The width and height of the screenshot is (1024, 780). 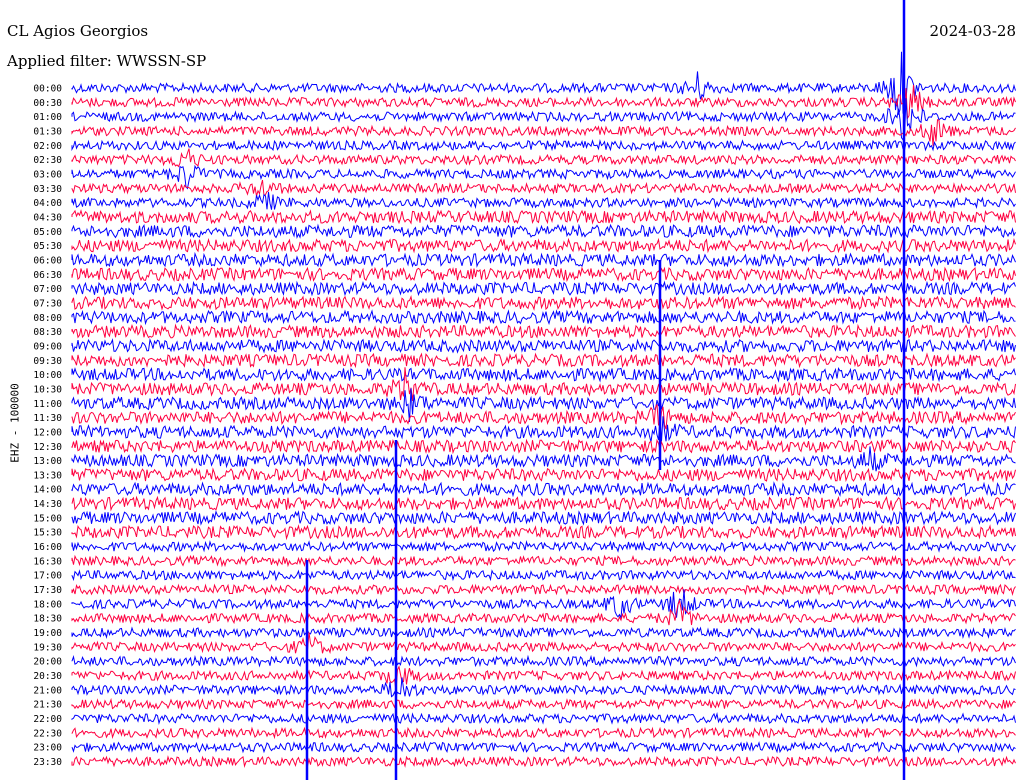 What do you see at coordinates (47, 117) in the screenshot?
I see `row-time-label: 01:00` at bounding box center [47, 117].